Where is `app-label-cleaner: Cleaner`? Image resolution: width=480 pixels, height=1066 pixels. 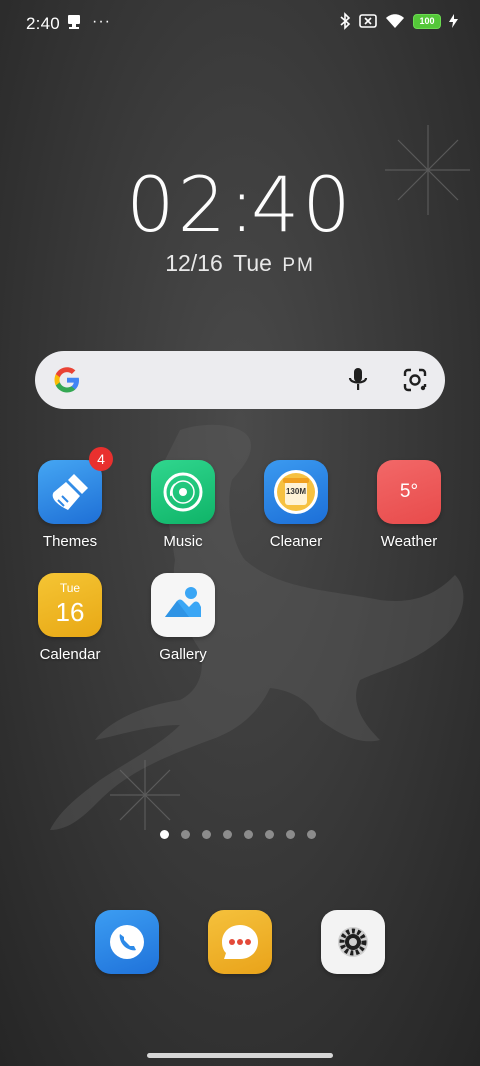 app-label-cleaner: Cleaner is located at coordinates (296, 541).